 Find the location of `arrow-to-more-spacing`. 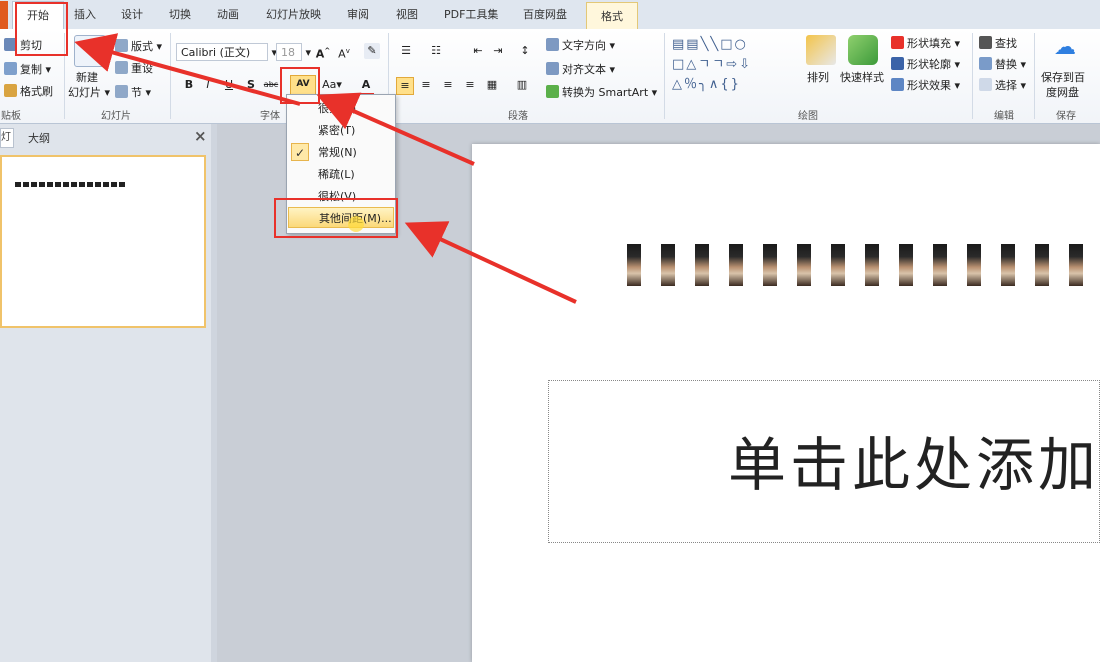

arrow-to-more-spacing is located at coordinates (490, 262).